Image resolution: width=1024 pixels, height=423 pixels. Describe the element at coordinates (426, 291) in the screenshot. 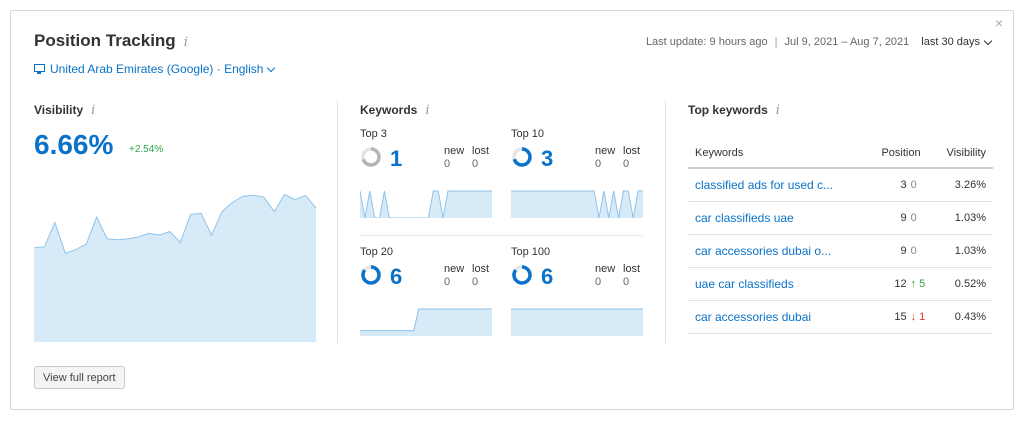

I see `keyword-box-top20: Top 20 6 new 0 lost 0` at that location.